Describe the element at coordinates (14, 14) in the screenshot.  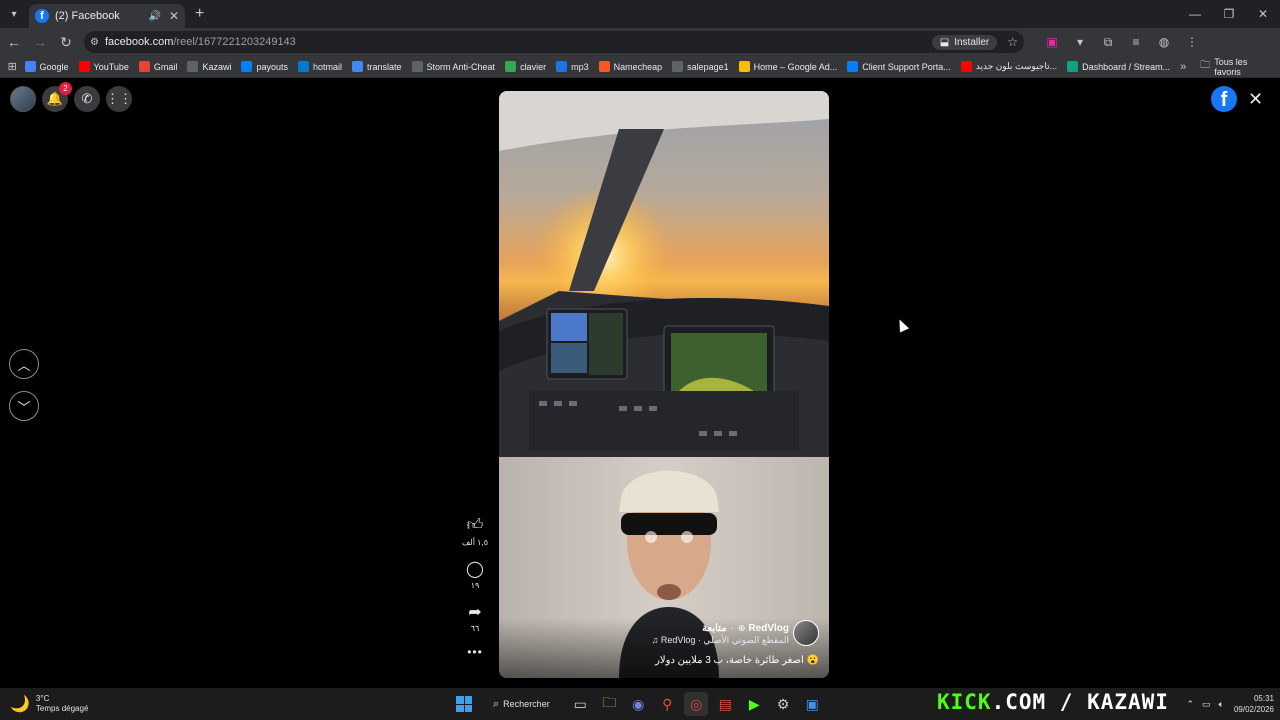
I see `tab-search-menu-button: ▾` at that location.